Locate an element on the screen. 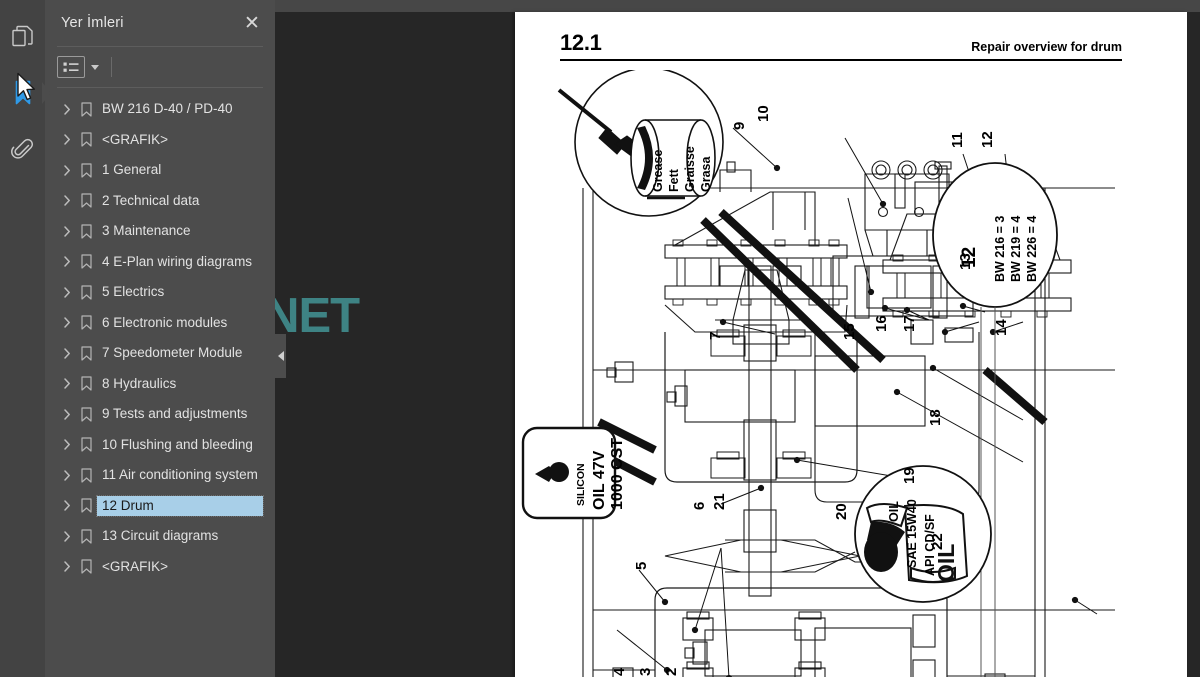 This screenshot has width=1200, height=677. bookmark-item: 10 Flushing and bleeding is located at coordinates (160, 445).